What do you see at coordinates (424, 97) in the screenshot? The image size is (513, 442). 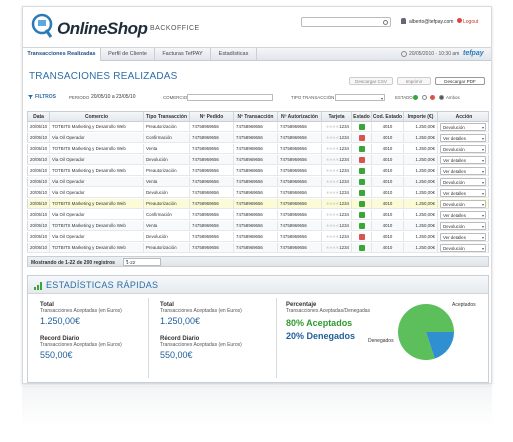 I see `estado-radio` at bounding box center [424, 97].